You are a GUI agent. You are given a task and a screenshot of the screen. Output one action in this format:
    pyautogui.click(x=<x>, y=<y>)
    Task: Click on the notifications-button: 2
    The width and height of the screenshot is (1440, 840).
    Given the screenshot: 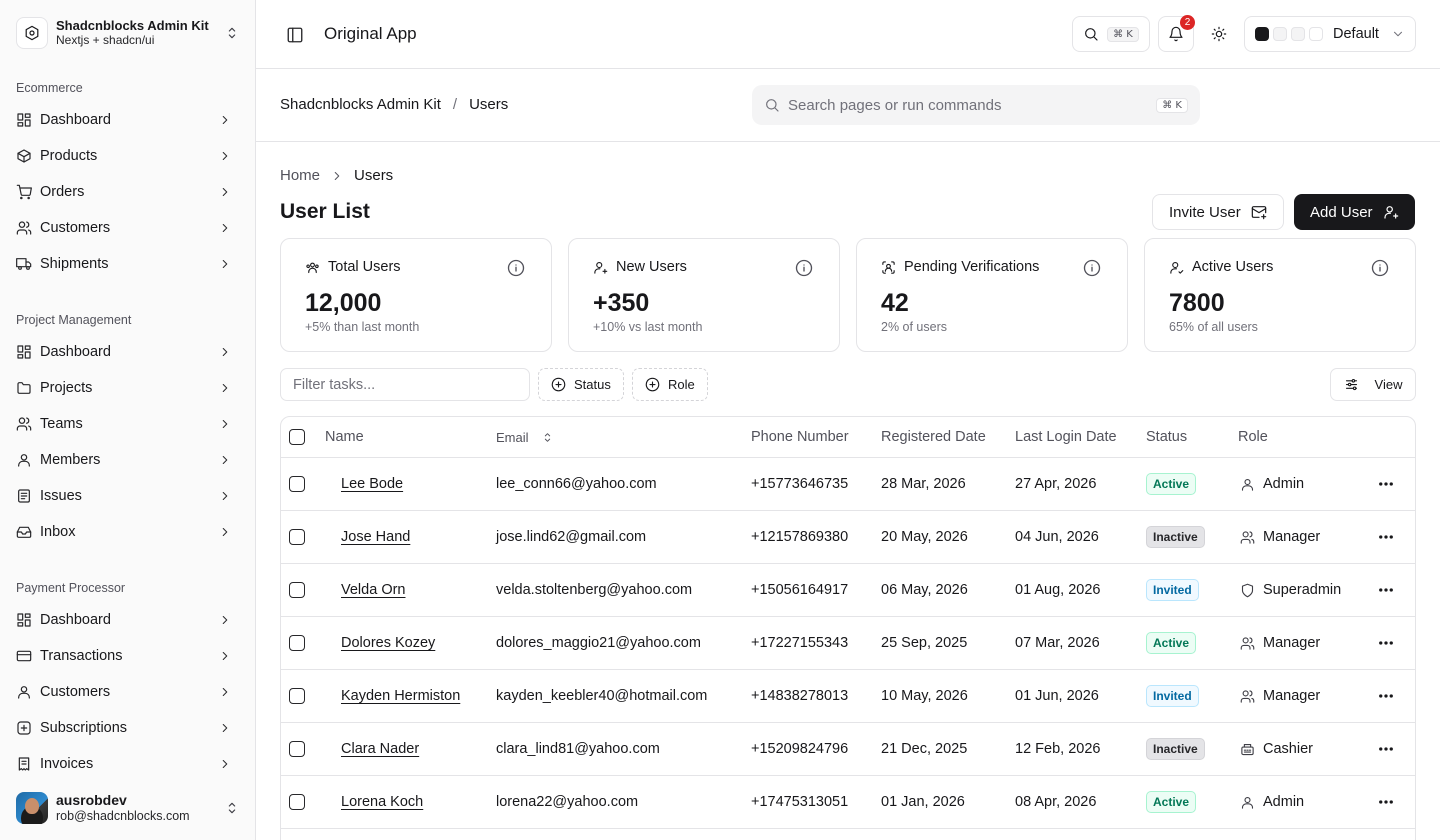 What is the action you would take?
    pyautogui.click(x=1176, y=33)
    